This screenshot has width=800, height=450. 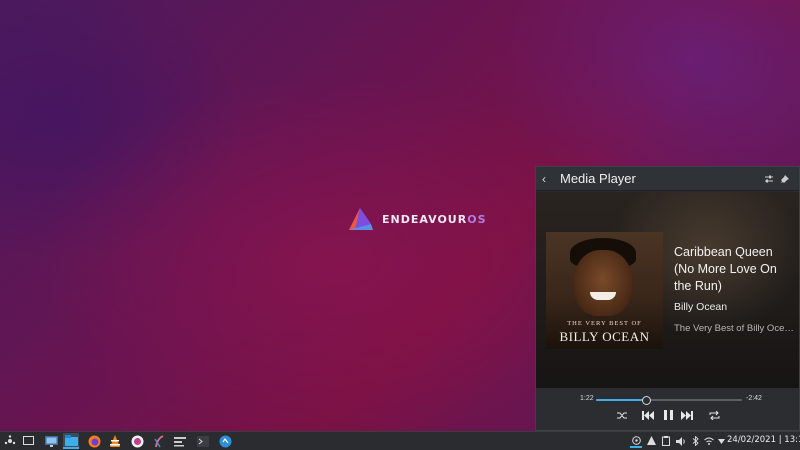 I want to click on firefox-icon, so click(x=94, y=441).